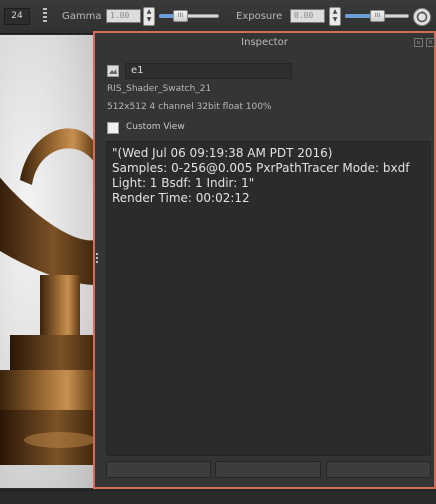 The width and height of the screenshot is (436, 504). Describe the element at coordinates (208, 71) in the screenshot. I see `image-name-field: e1` at that location.